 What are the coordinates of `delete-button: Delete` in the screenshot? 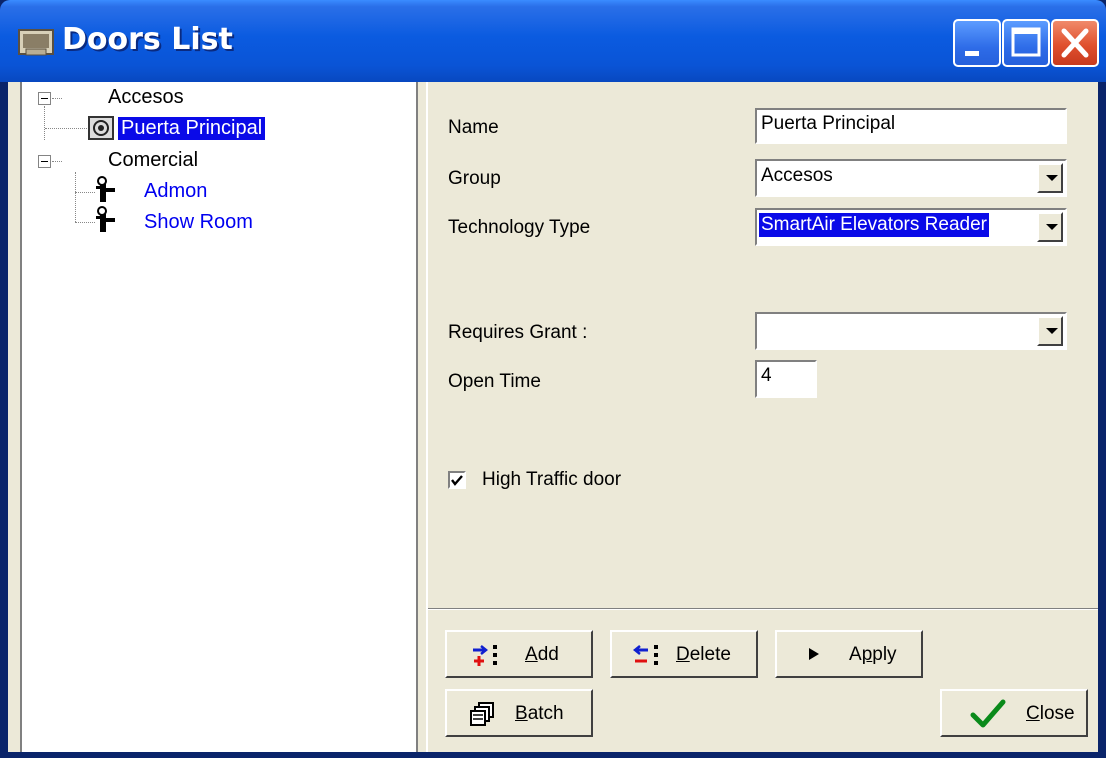 It's located at (684, 654).